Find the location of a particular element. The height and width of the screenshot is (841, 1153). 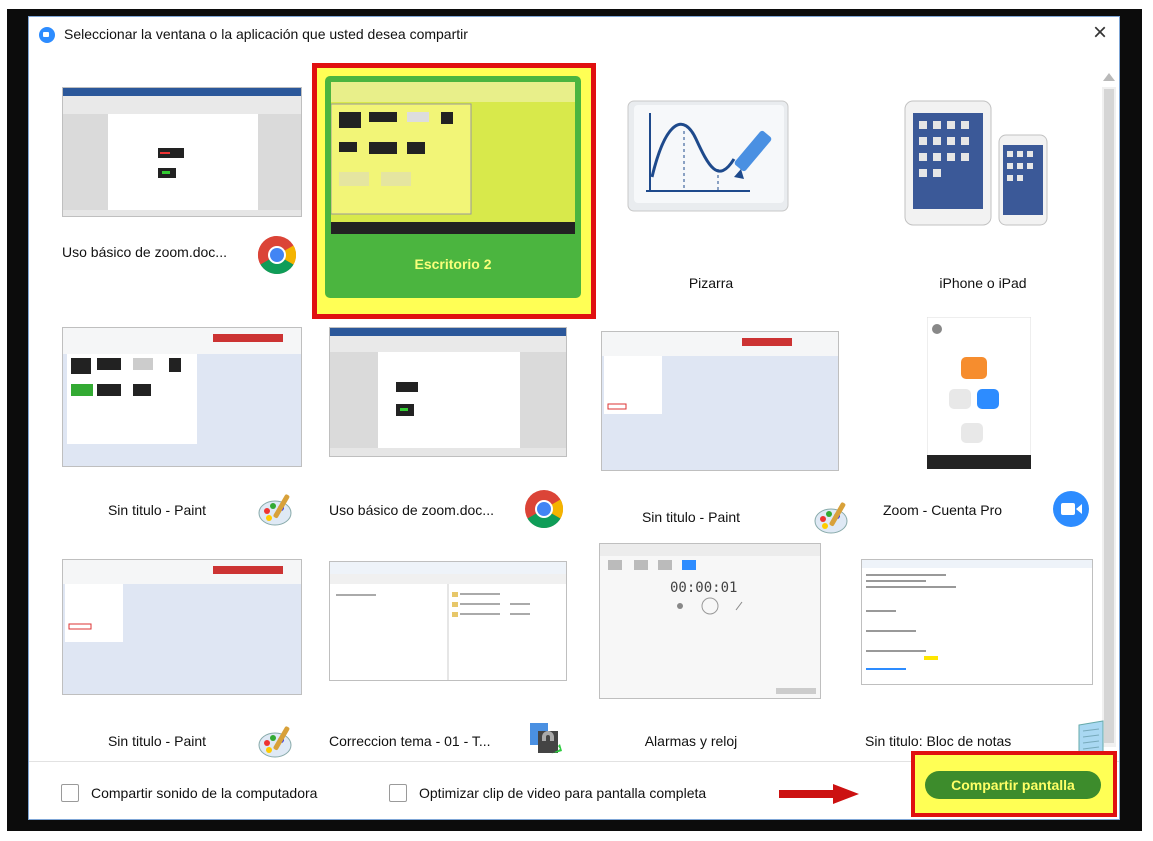

share-screen-button: Compartir pantalla is located at coordinates (1013, 785).